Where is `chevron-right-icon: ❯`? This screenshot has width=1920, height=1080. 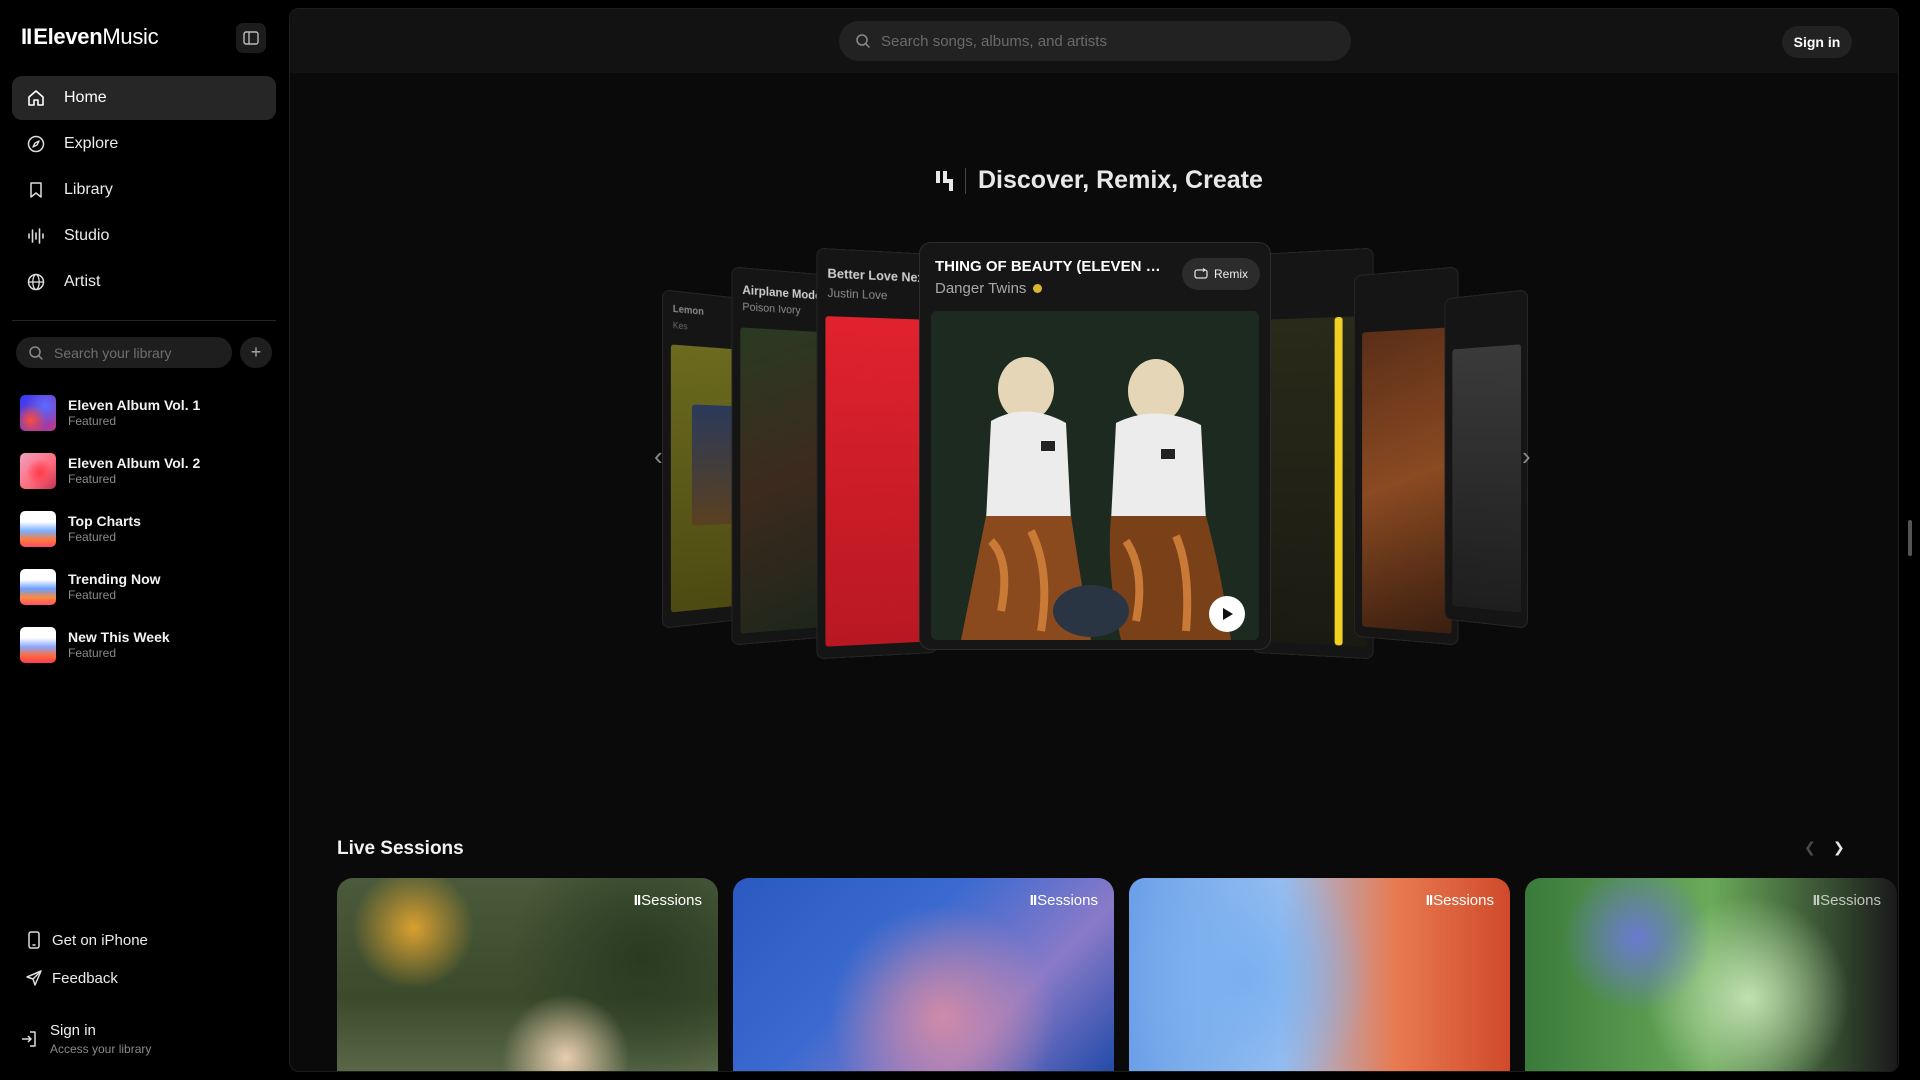
chevron-right-icon: ❯ is located at coordinates (1839, 847).